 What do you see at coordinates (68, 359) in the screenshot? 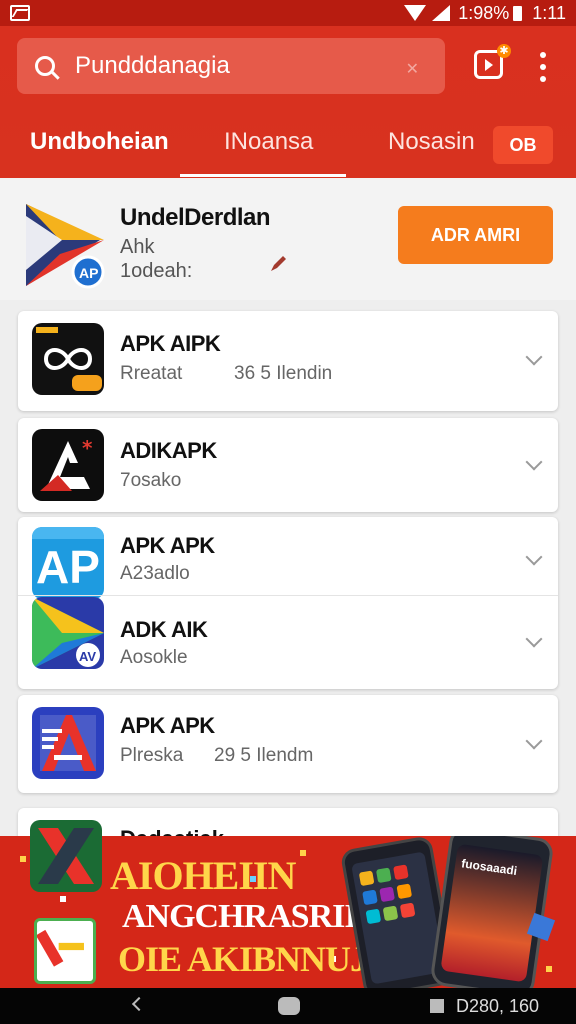
I see `infinity-app-icon` at bounding box center [68, 359].